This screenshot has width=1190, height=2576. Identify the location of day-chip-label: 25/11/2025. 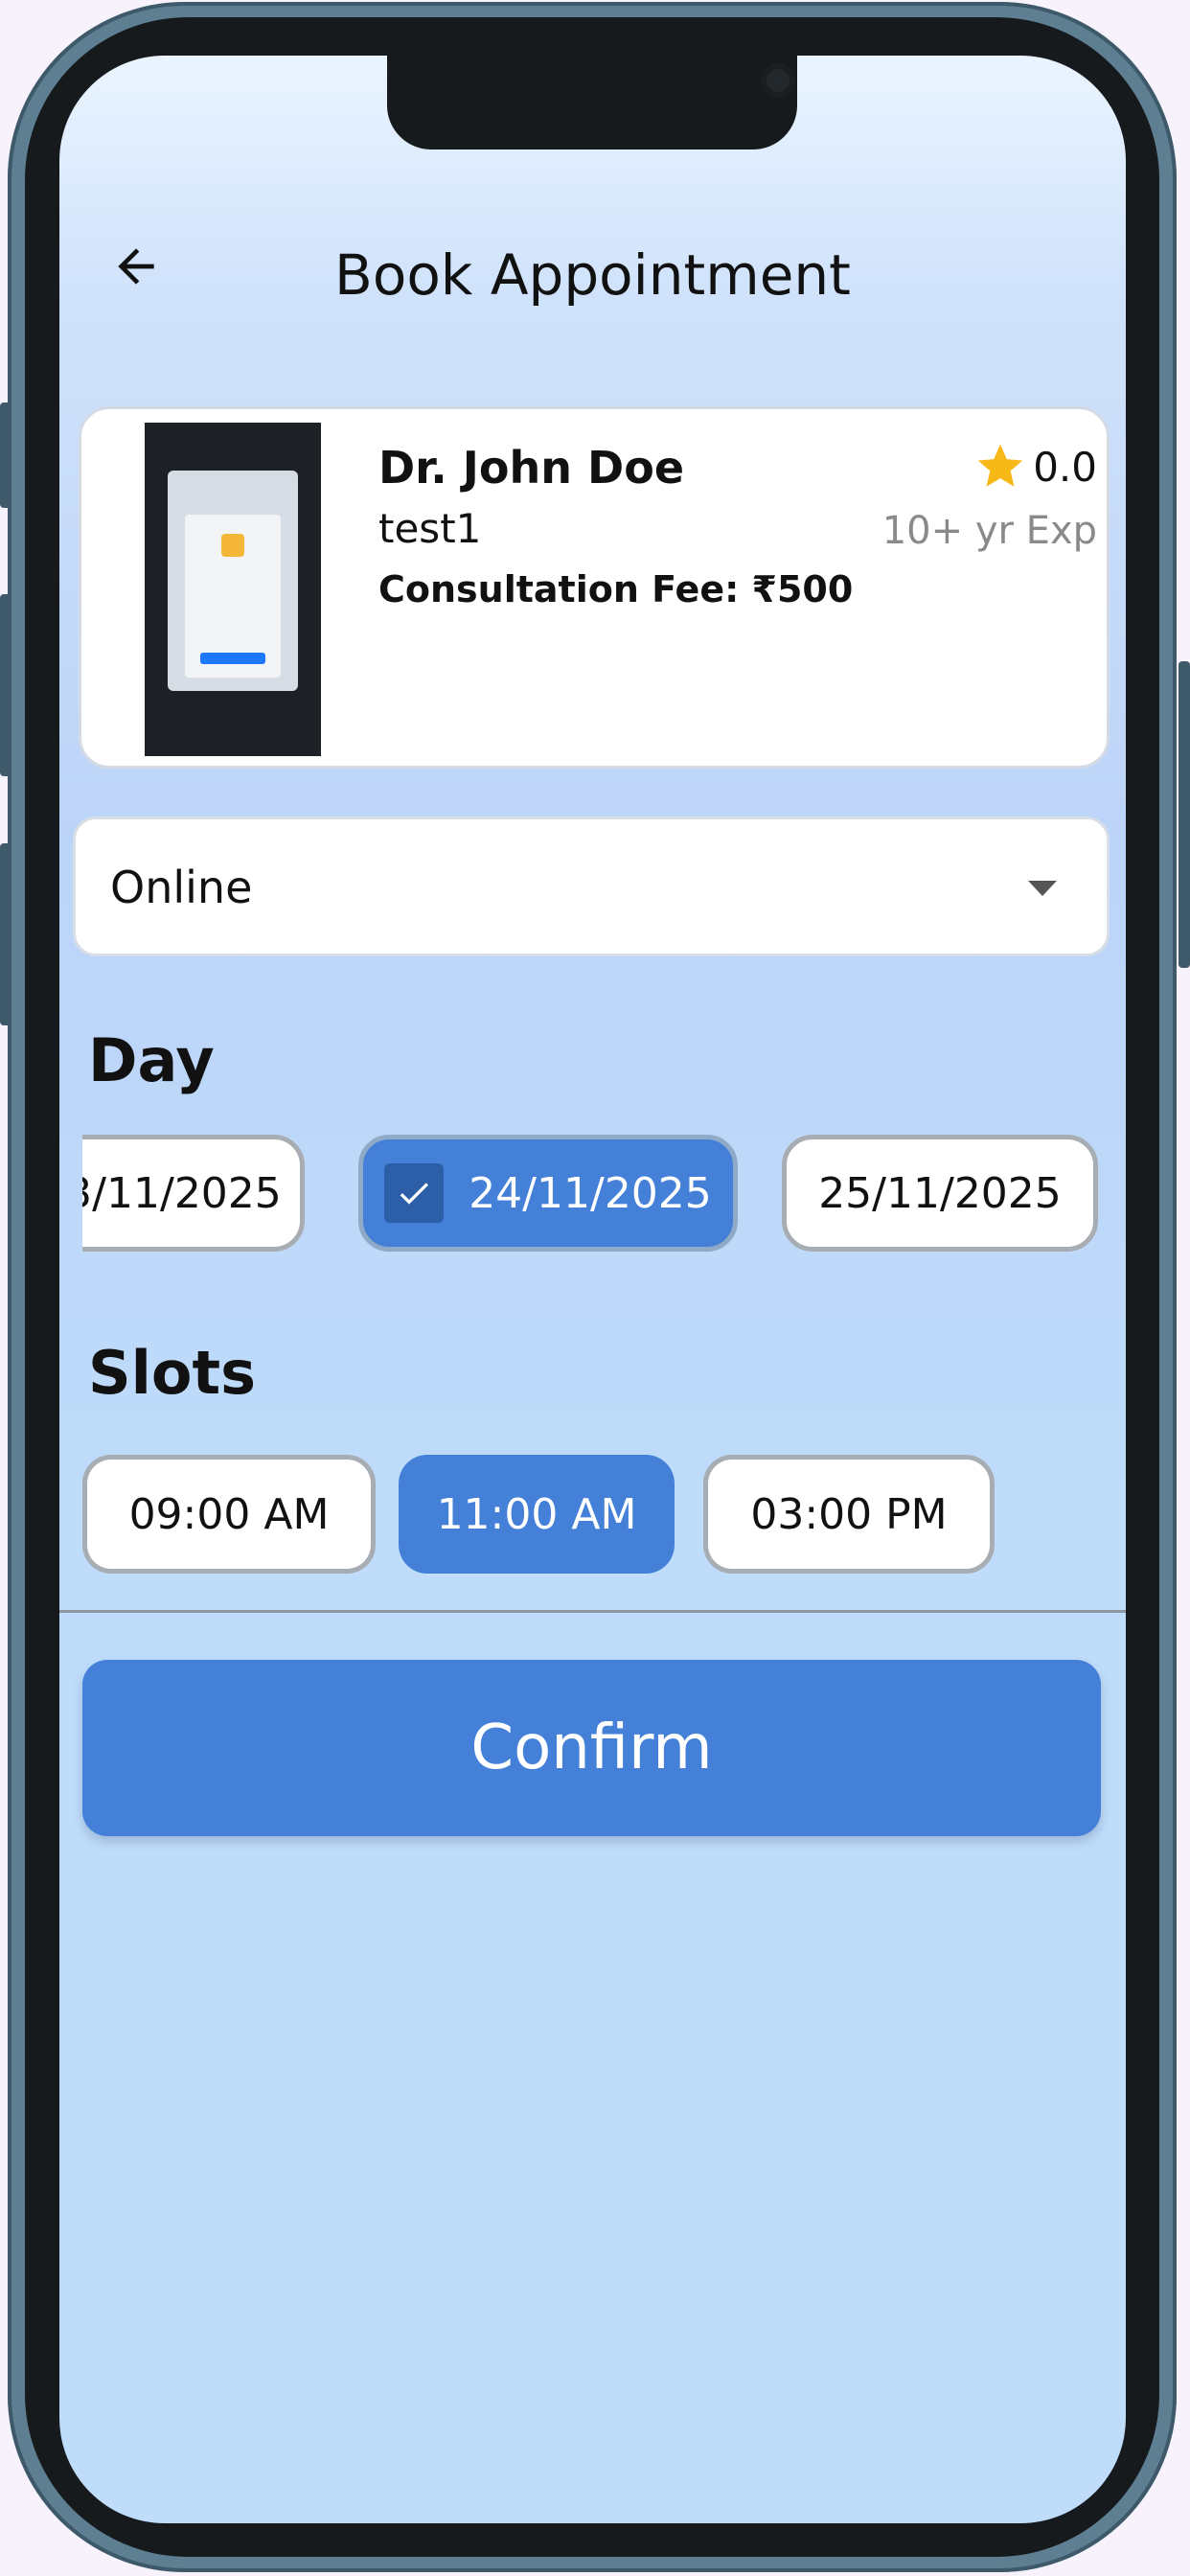
(940, 1193).